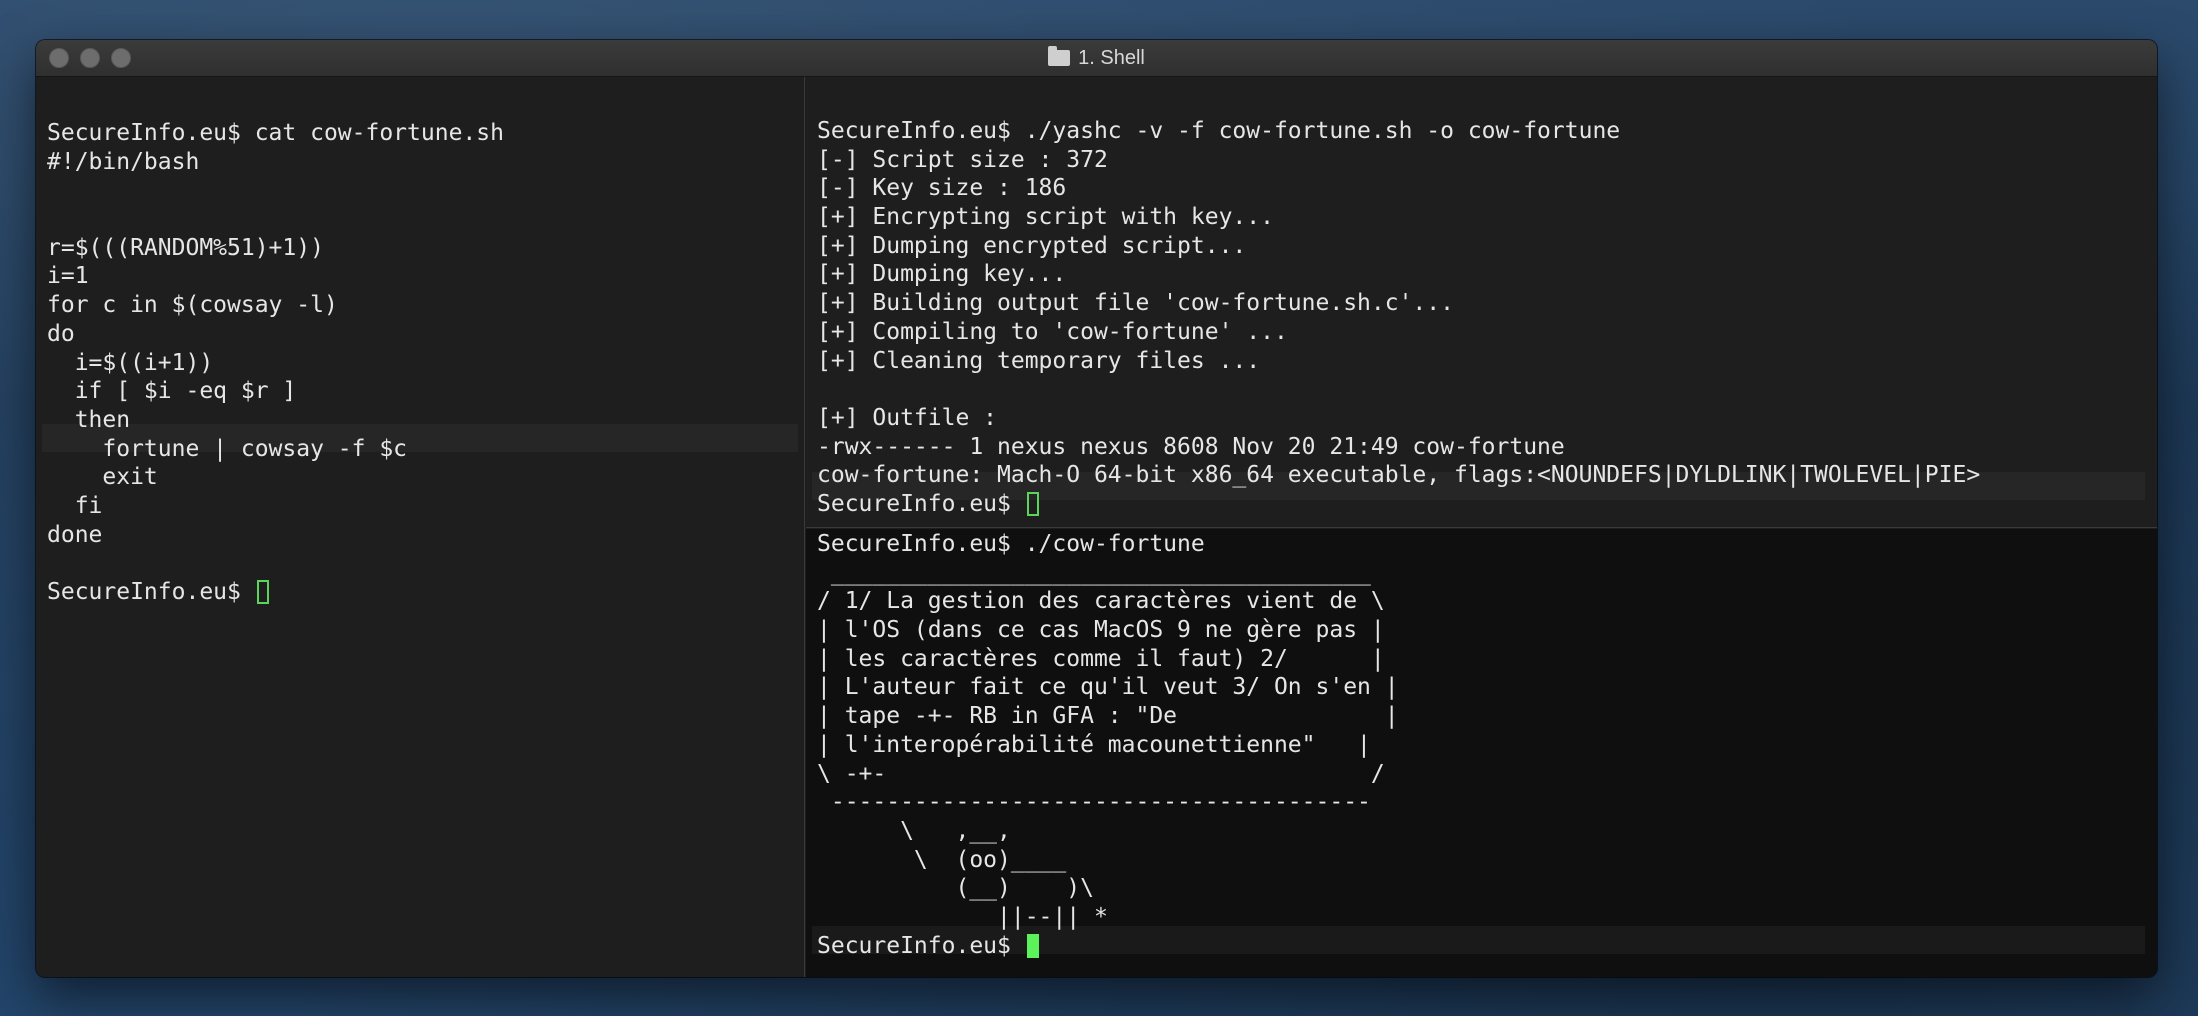 The width and height of the screenshot is (2198, 1016). I want to click on output-line: exit, so click(102, 477).